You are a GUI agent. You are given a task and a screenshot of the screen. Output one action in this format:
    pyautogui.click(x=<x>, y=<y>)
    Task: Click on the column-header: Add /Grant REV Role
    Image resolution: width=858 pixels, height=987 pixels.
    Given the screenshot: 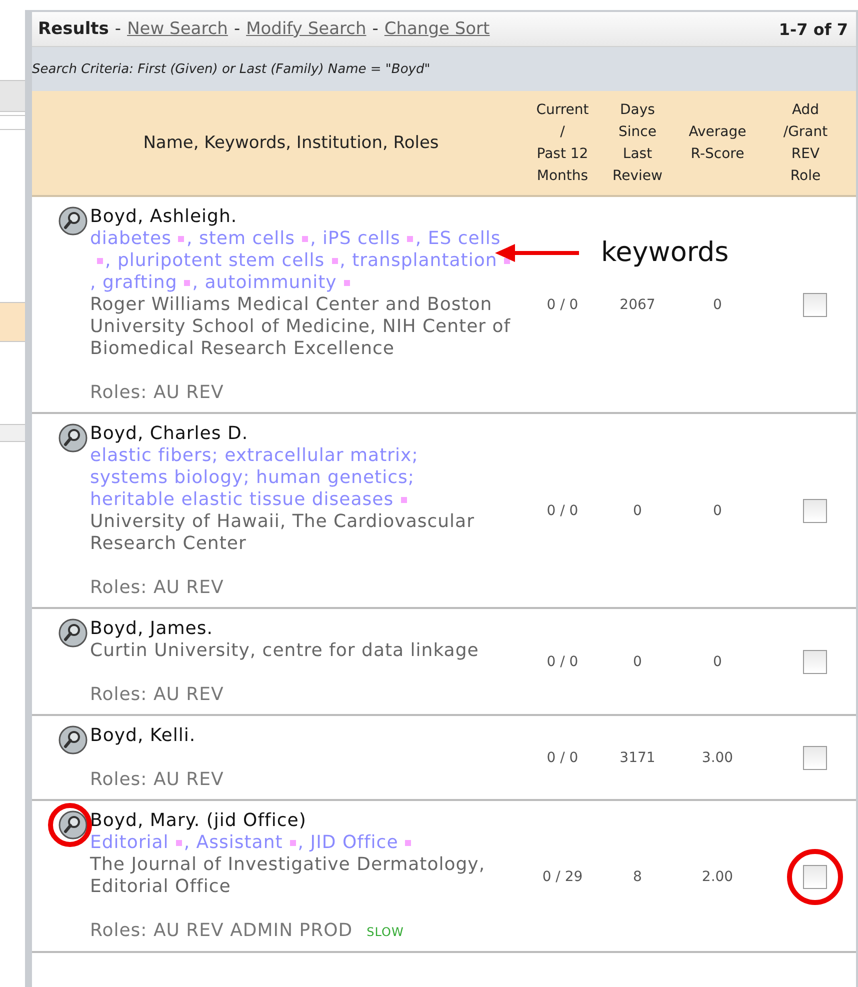 What is the action you would take?
    pyautogui.click(x=805, y=143)
    